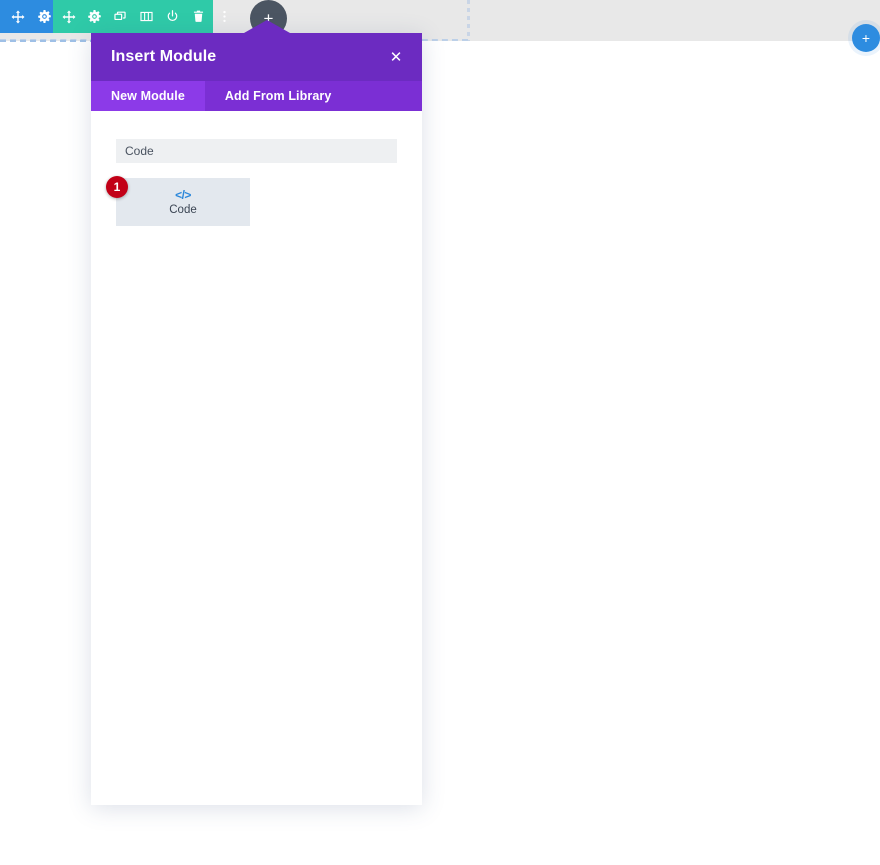  I want to click on tab-new-module: New Module, so click(148, 96).